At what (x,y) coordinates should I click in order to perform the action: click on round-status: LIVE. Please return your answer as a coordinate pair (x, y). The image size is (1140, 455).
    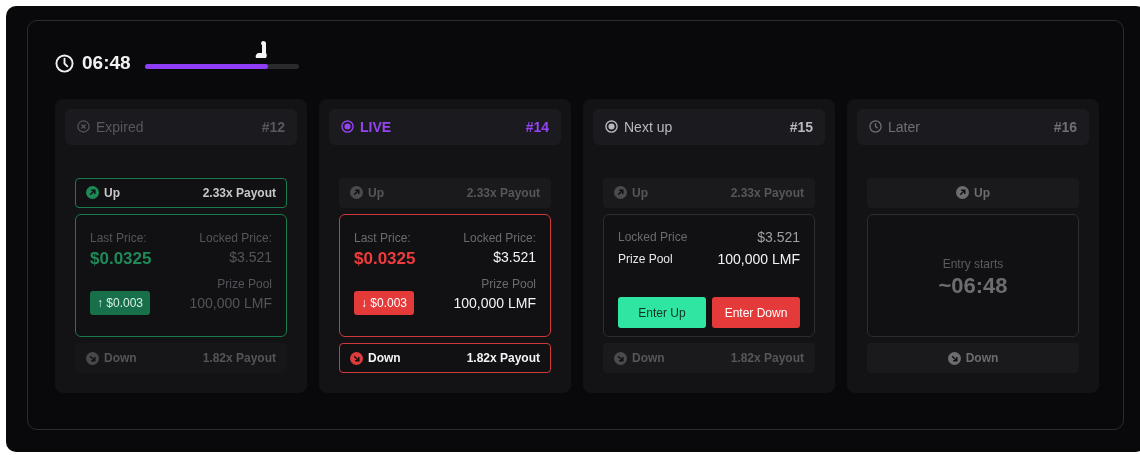
    Looking at the image, I should click on (376, 126).